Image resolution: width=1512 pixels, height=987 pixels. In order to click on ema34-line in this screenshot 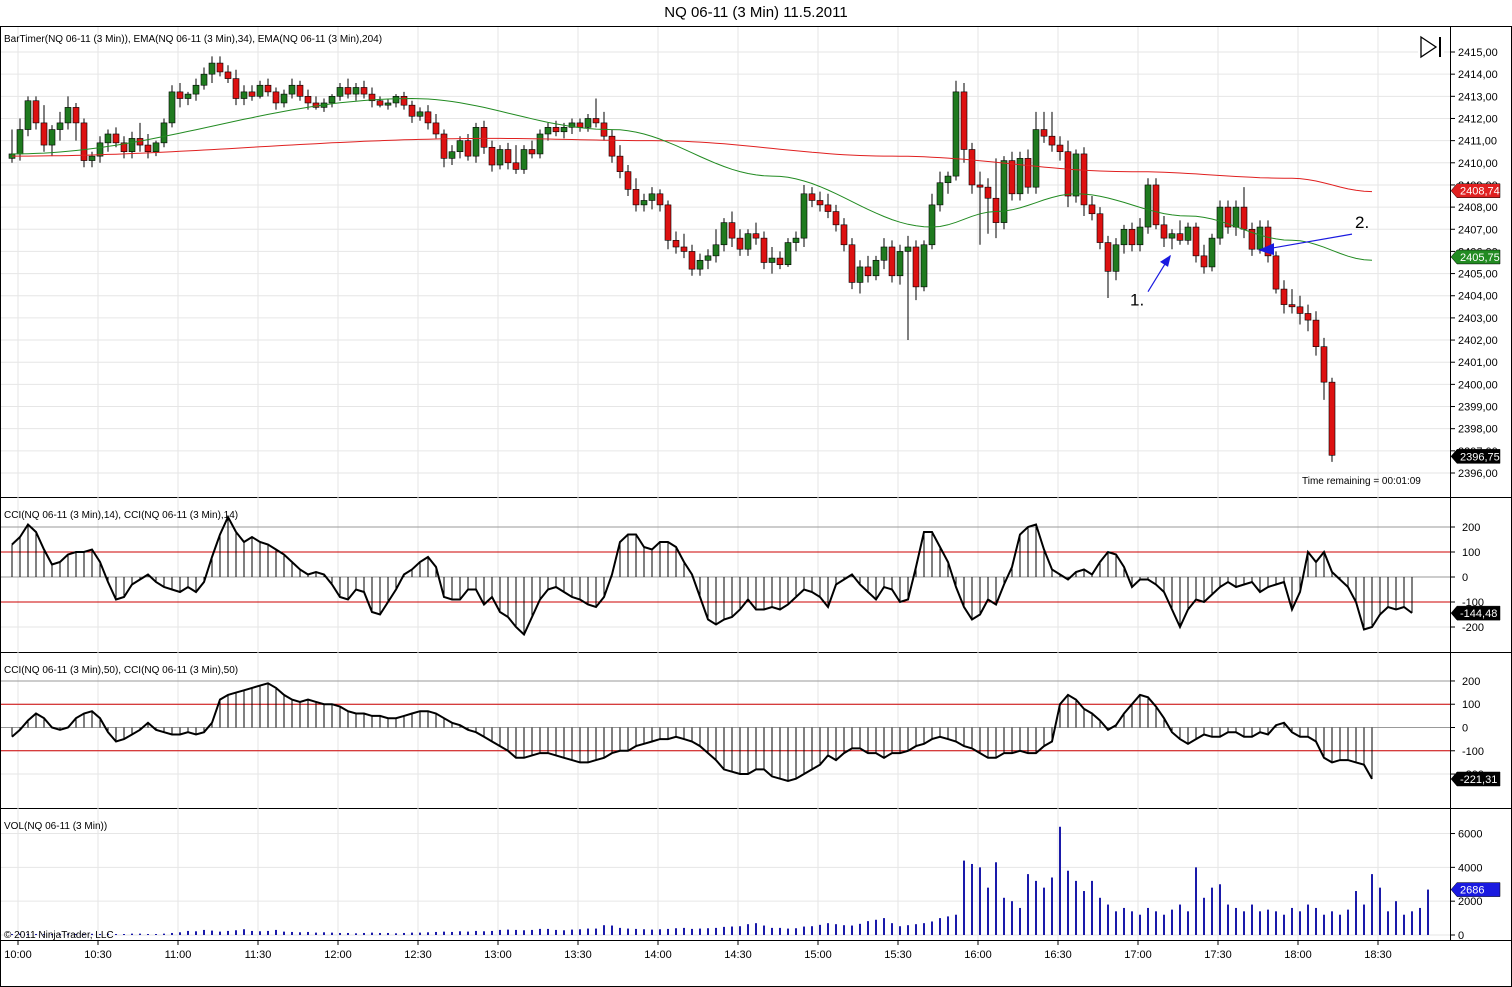, I will do `click(692, 179)`.